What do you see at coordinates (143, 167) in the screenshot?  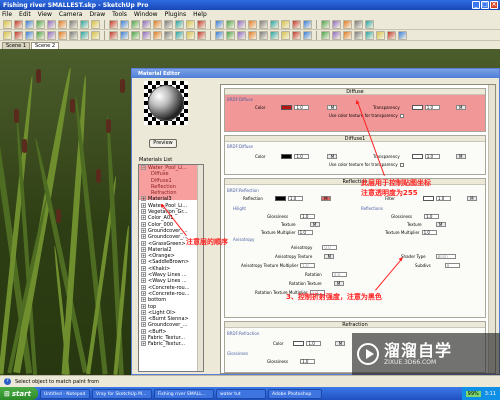 I see `collapse-icon: −` at bounding box center [143, 167].